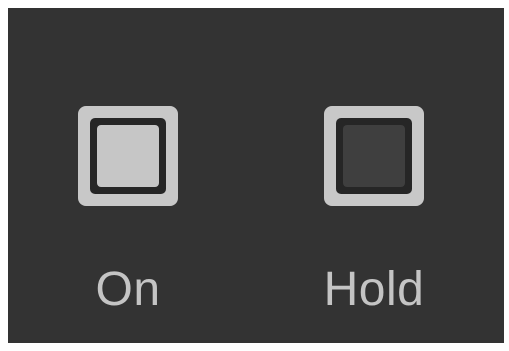  I want to click on on-label: On, so click(128, 289).